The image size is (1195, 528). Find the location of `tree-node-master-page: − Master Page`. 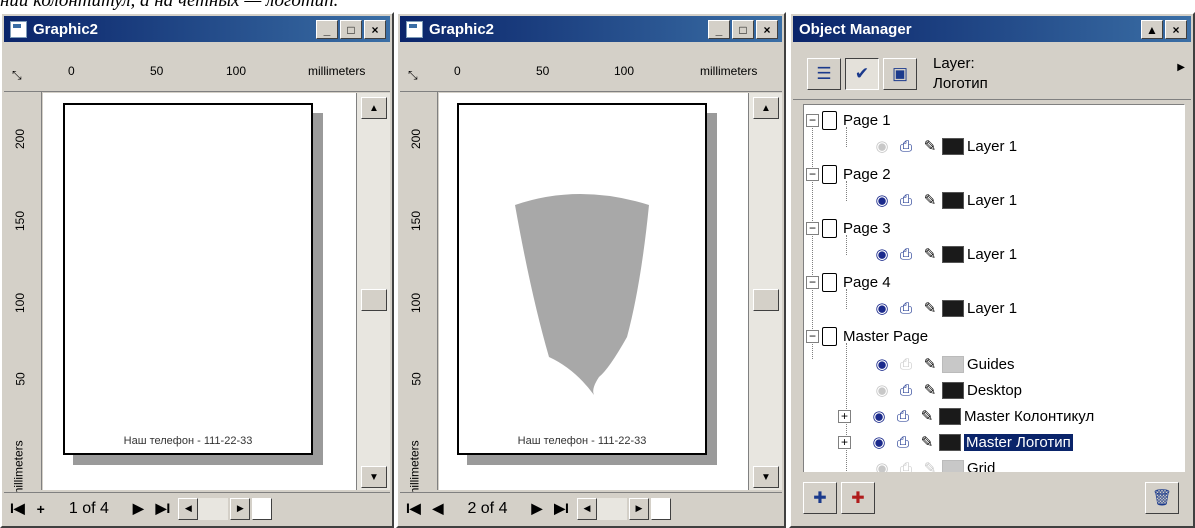

tree-node-master-page: − Master Page is located at coordinates (867, 336).